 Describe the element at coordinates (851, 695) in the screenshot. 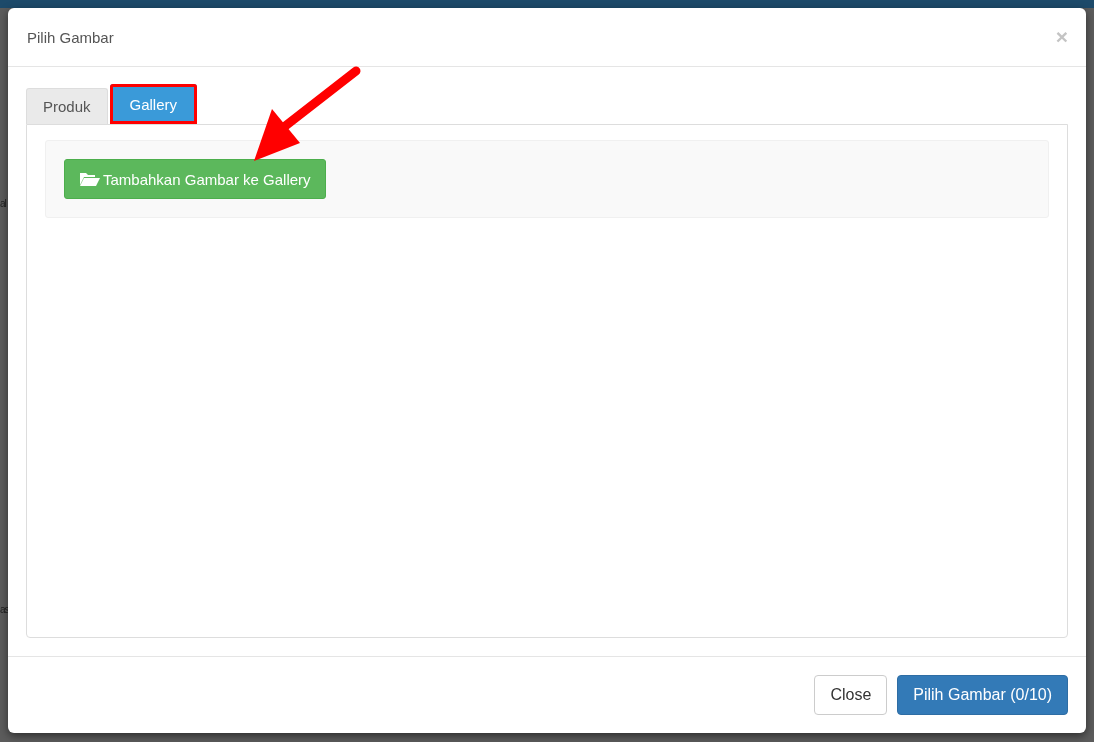

I see `close-button: Close` at that location.